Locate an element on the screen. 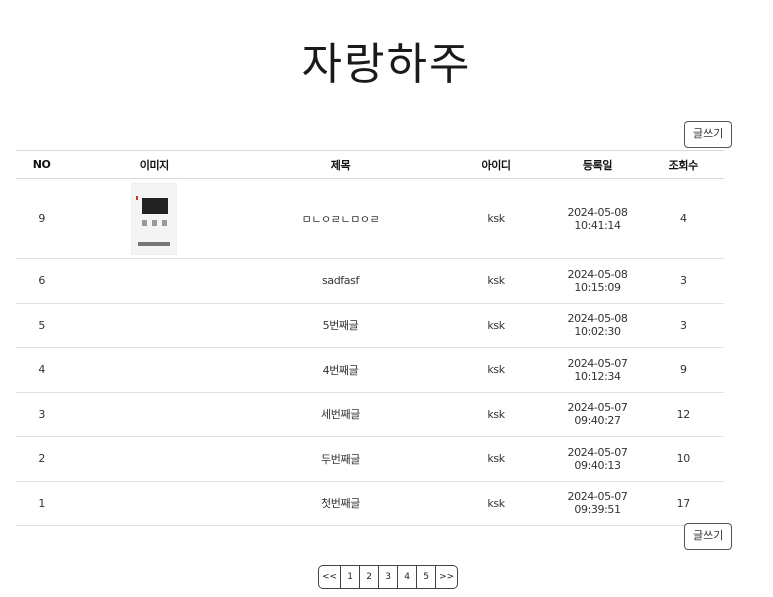 Image resolution: width=773 pixels, height=597 pixels. cell-date: 2024-05-07 09:40:27 is located at coordinates (597, 414).